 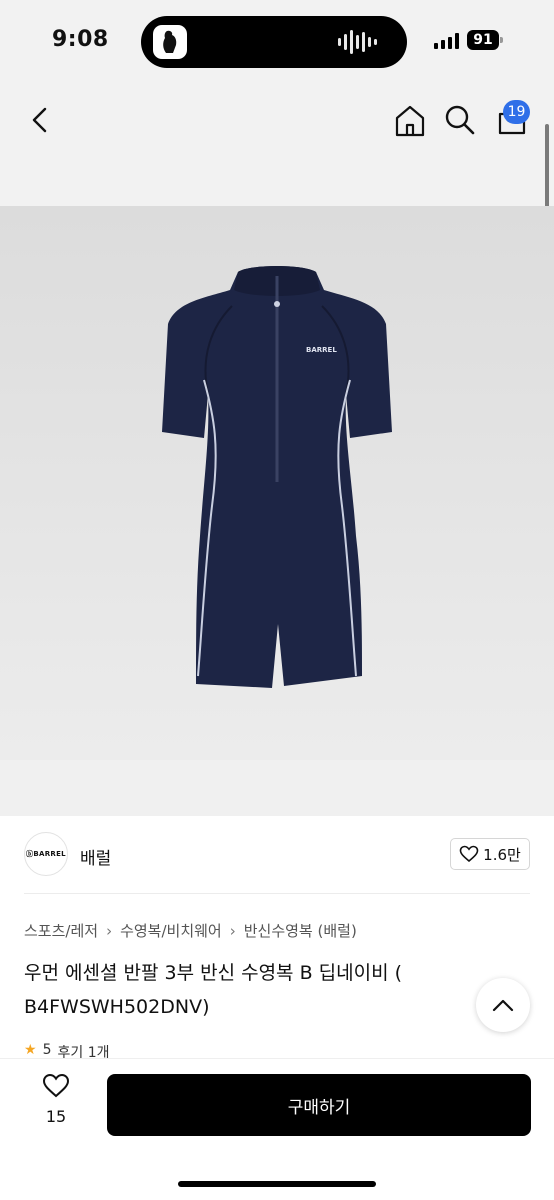 What do you see at coordinates (460, 120) in the screenshot?
I see `search-icon` at bounding box center [460, 120].